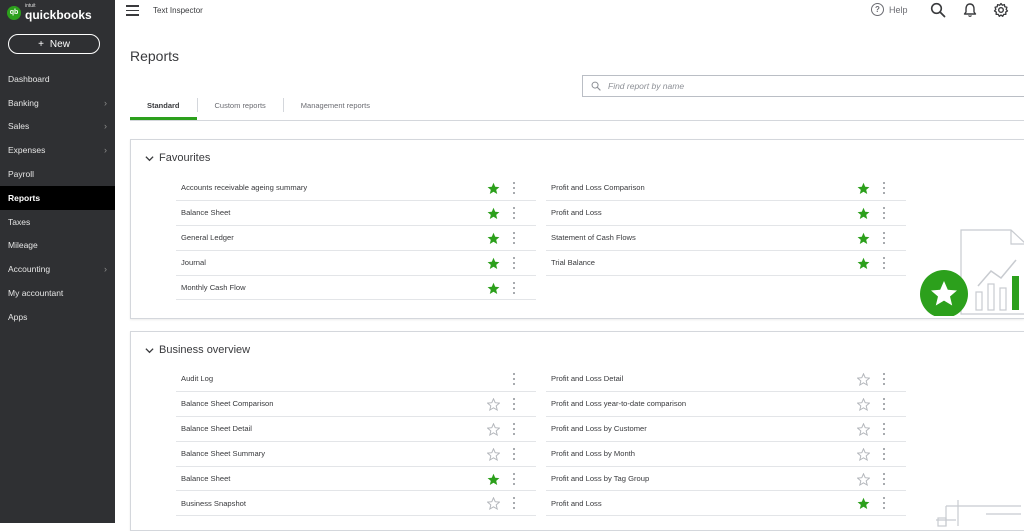  I want to click on section-title: Favourites, so click(185, 158).